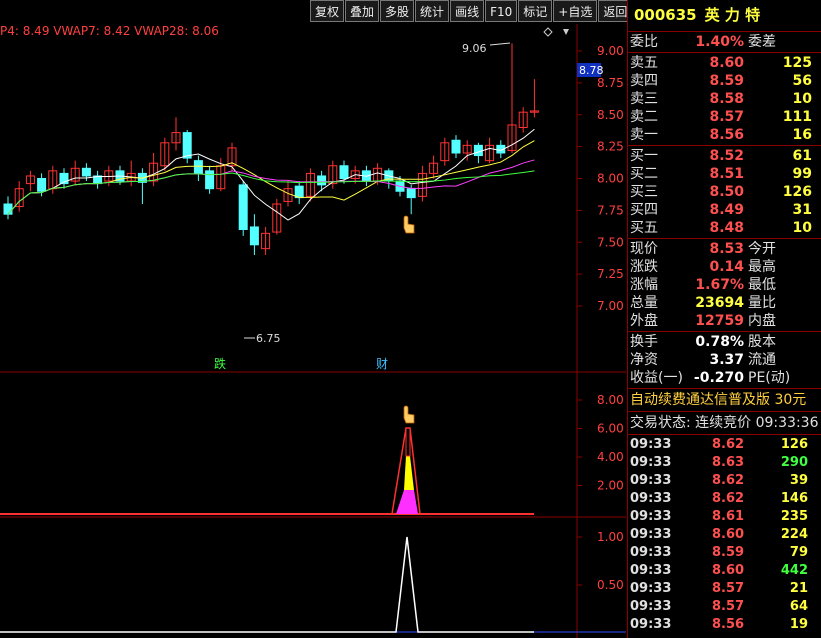  Describe the element at coordinates (610, 306) in the screenshot. I see `price-tick-label: 7.00` at that location.